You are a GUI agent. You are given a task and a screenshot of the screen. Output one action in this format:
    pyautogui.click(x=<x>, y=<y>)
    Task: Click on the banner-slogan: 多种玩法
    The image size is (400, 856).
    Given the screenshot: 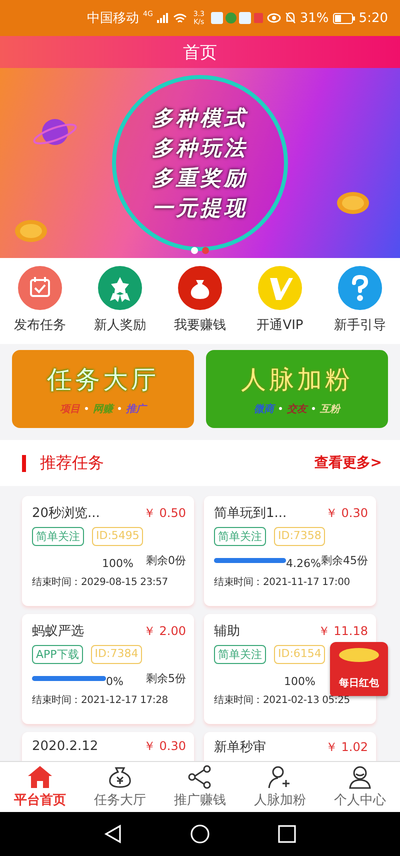 What is the action you would take?
    pyautogui.click(x=200, y=148)
    